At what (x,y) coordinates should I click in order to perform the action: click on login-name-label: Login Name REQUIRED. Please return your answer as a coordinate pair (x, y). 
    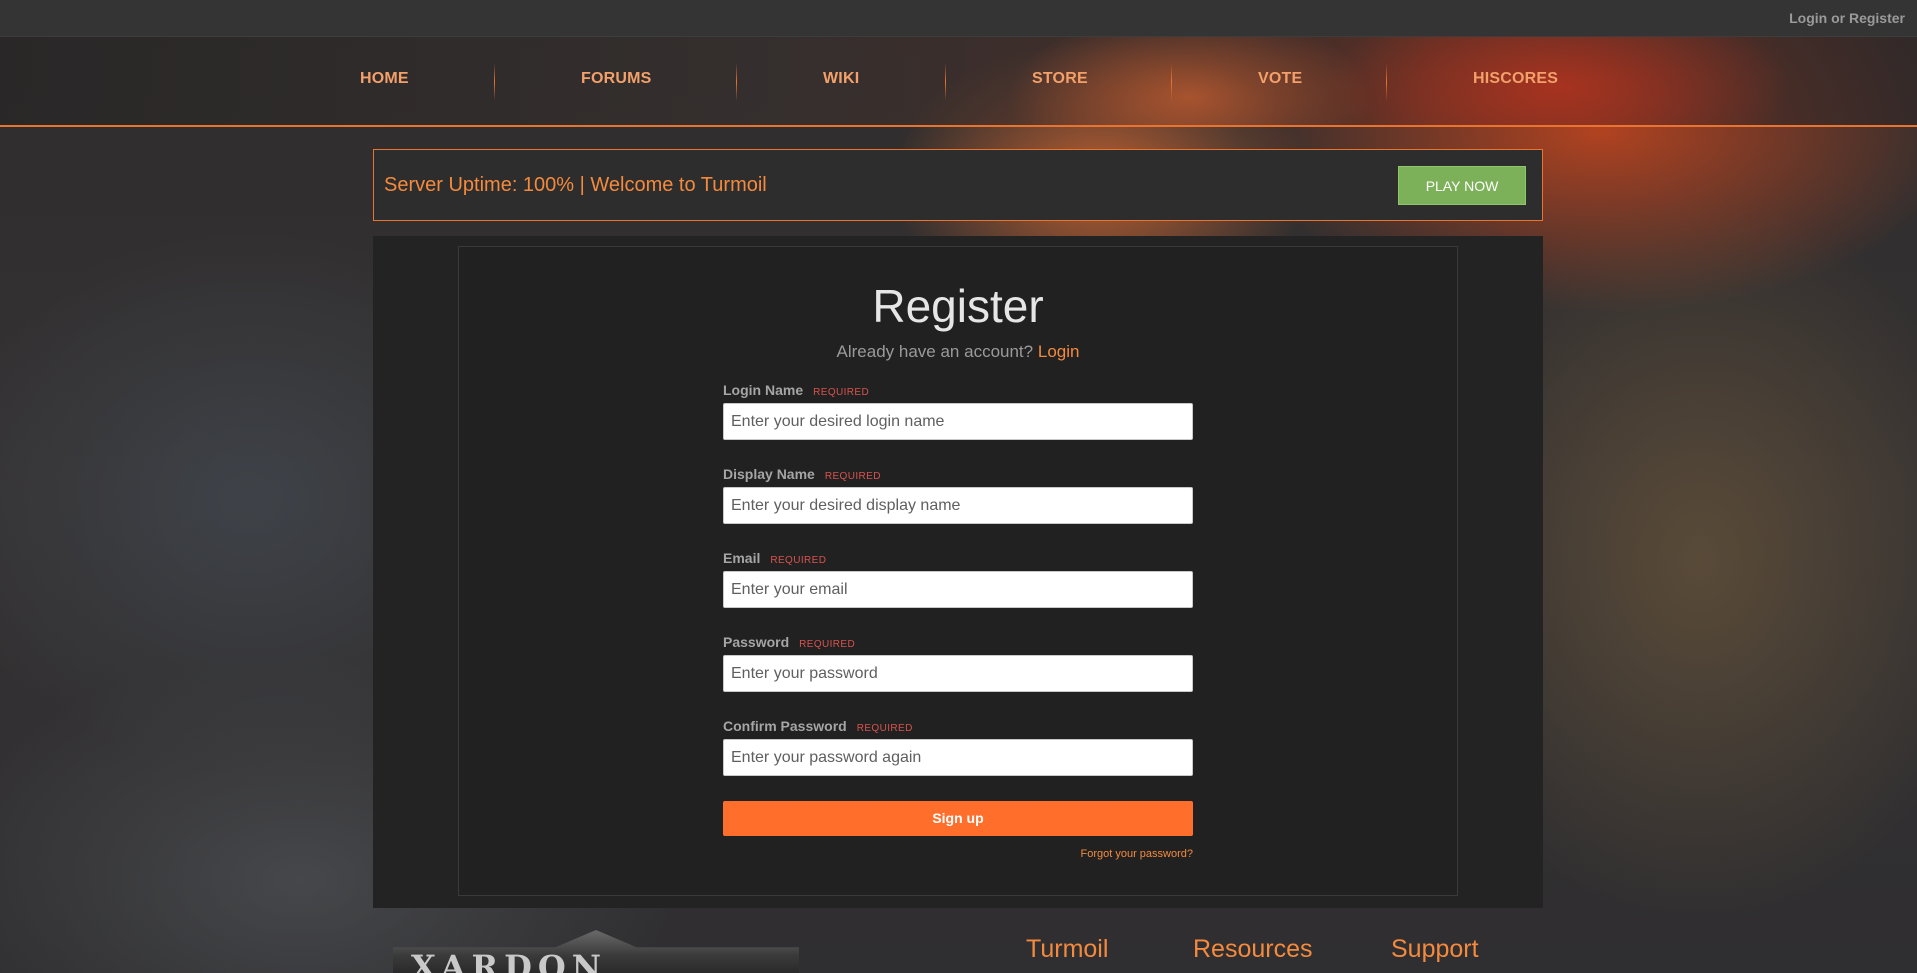
    Looking at the image, I should click on (796, 390).